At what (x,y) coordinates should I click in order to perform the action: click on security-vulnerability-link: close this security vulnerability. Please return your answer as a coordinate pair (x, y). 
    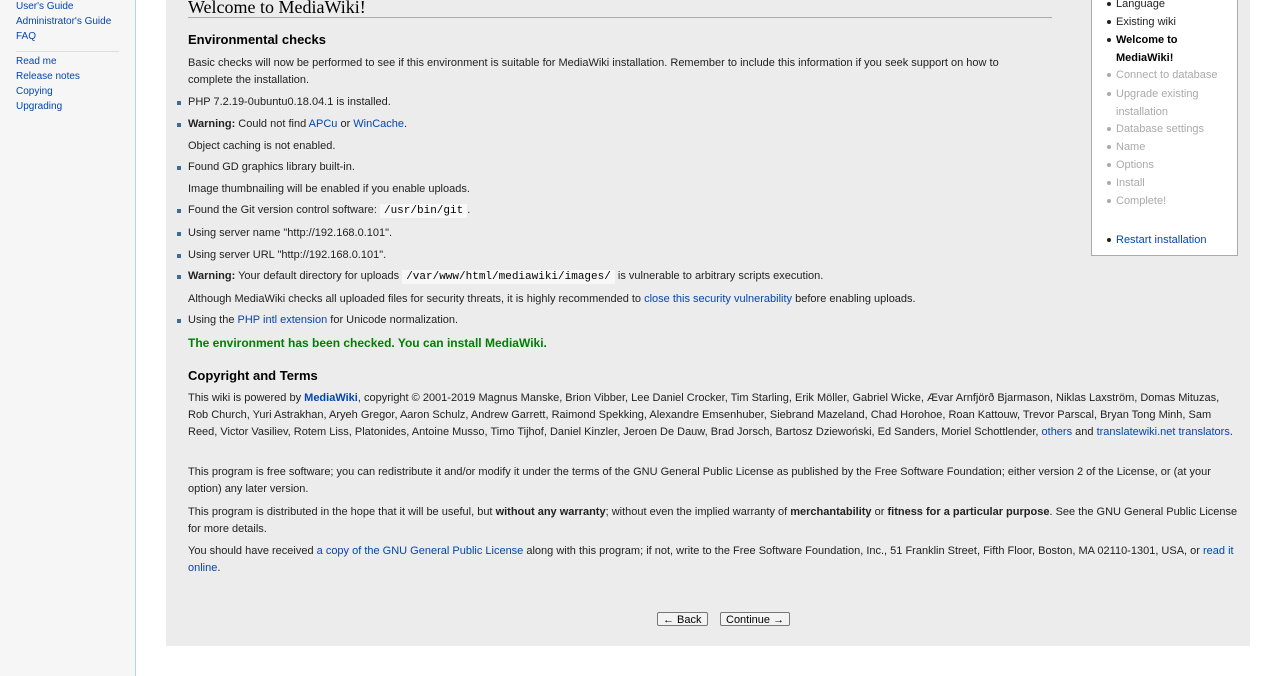
    Looking at the image, I should click on (718, 299).